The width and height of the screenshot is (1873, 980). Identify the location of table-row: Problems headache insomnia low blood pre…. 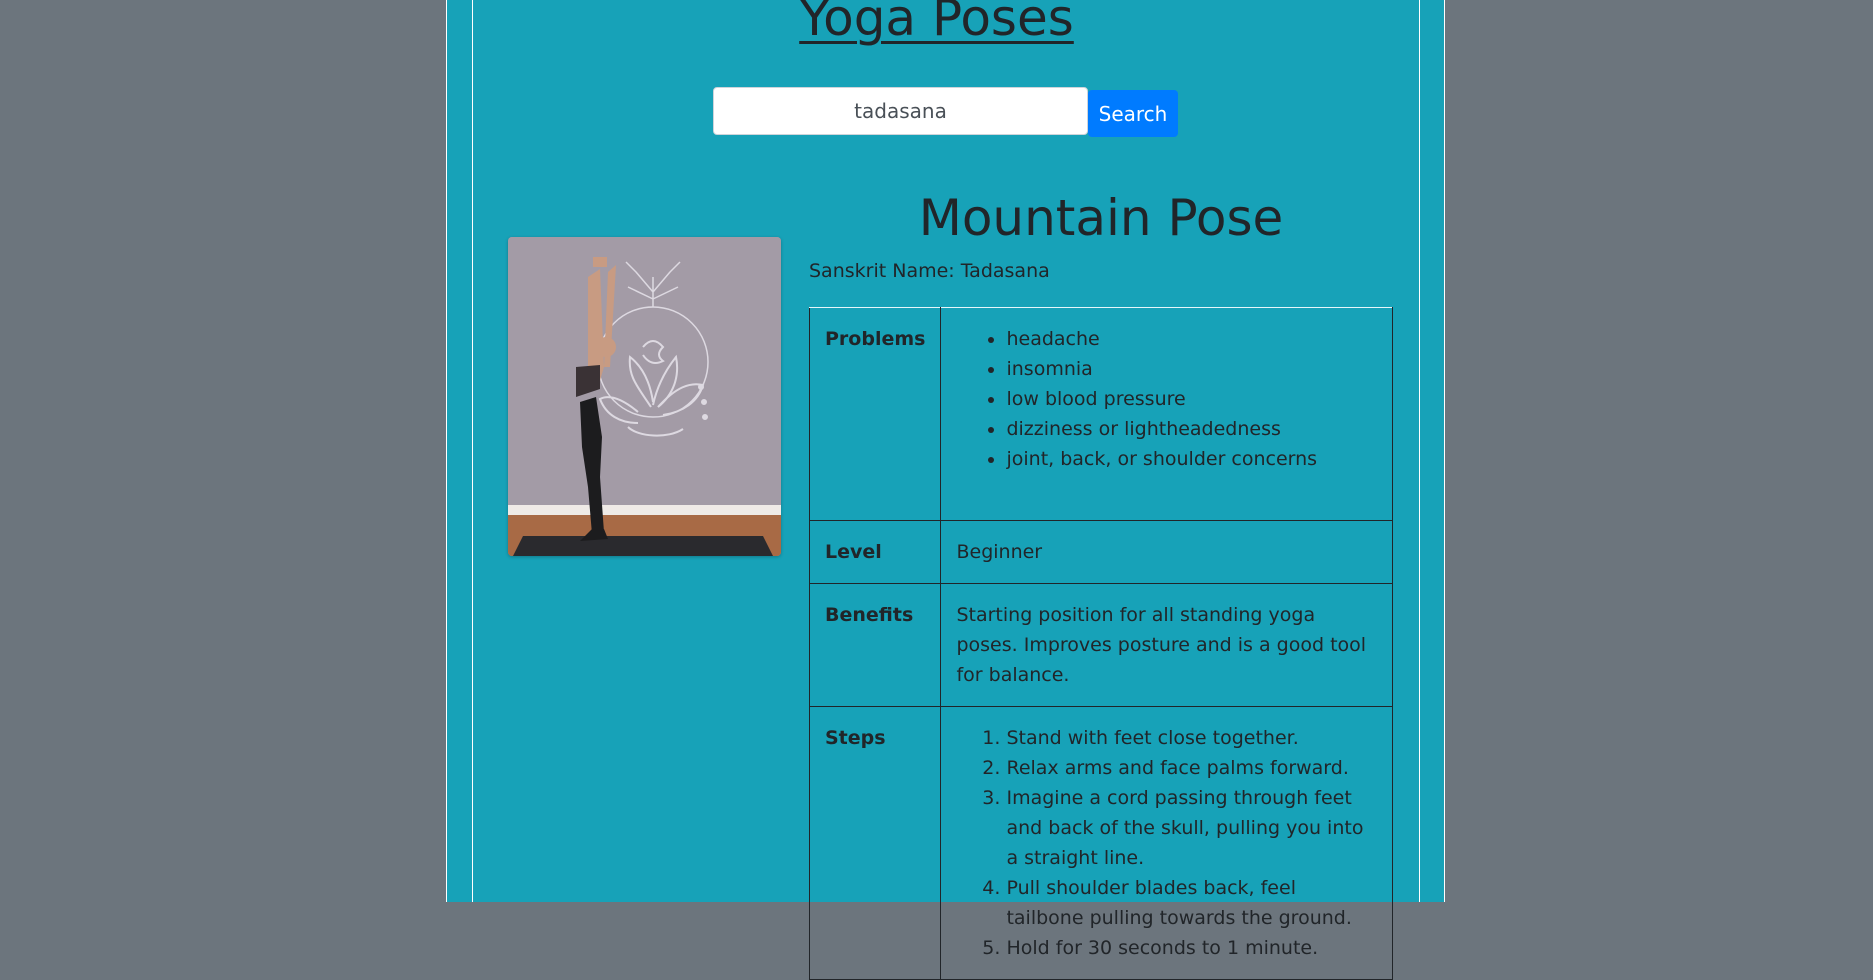
(1100, 414).